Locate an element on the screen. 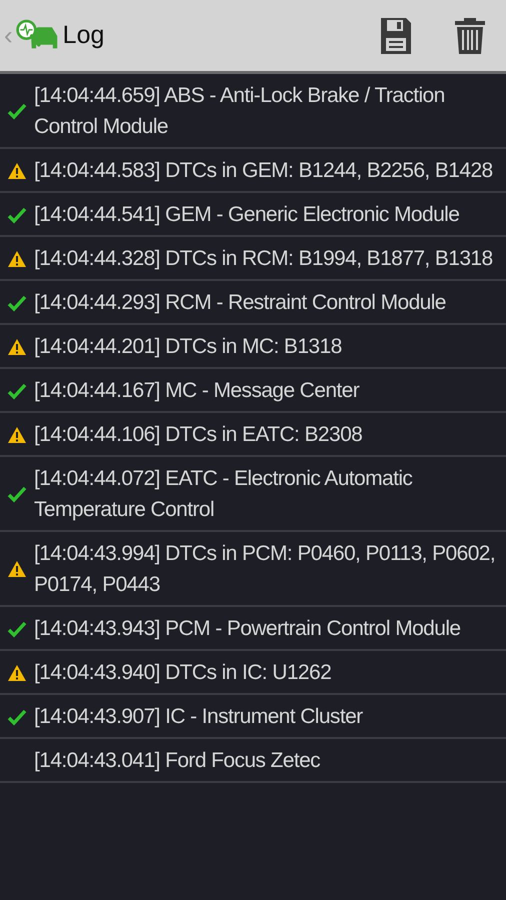 The width and height of the screenshot is (506, 900). log-entry: [14:04:44.293] RCM - Restraint Control Module is located at coordinates (240, 303).